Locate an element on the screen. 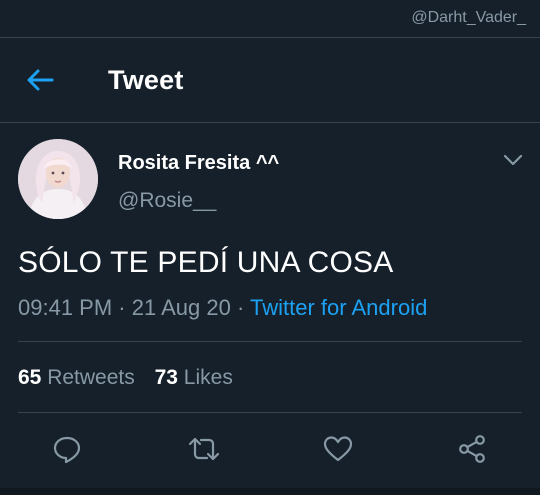  tweet-time: 09:41 PM is located at coordinates (65, 307).